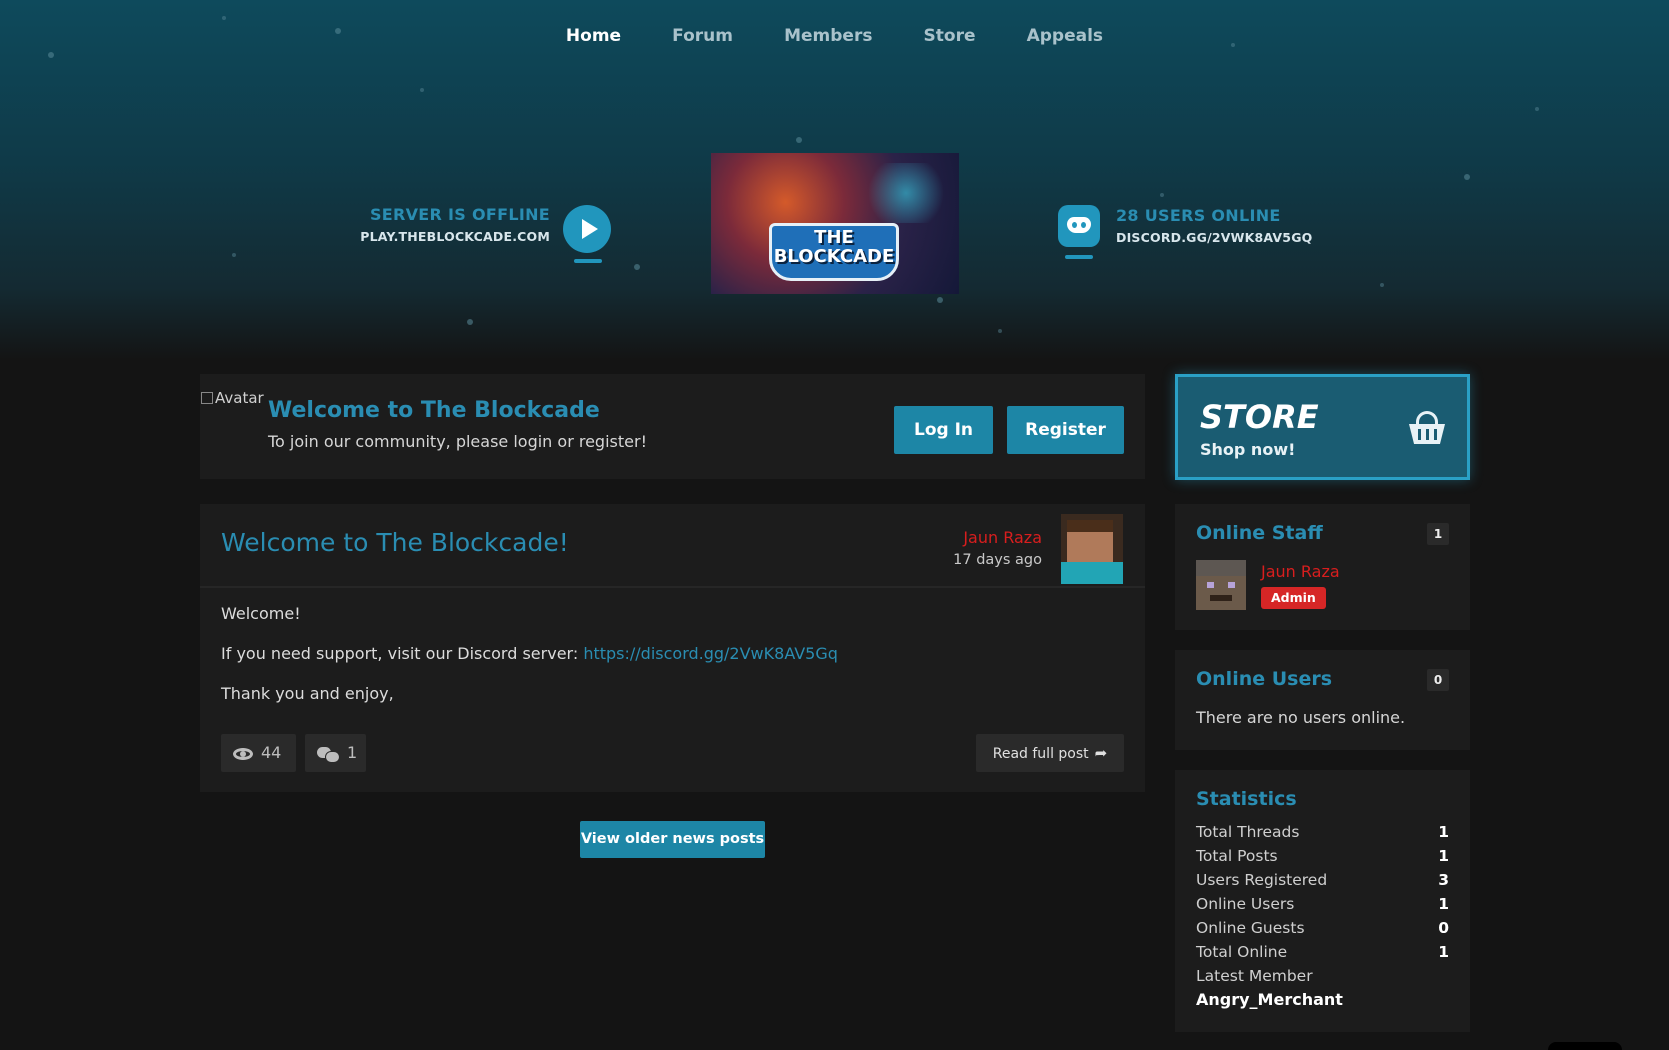 The image size is (1669, 1050). I want to click on store-title: STORE, so click(1259, 417).